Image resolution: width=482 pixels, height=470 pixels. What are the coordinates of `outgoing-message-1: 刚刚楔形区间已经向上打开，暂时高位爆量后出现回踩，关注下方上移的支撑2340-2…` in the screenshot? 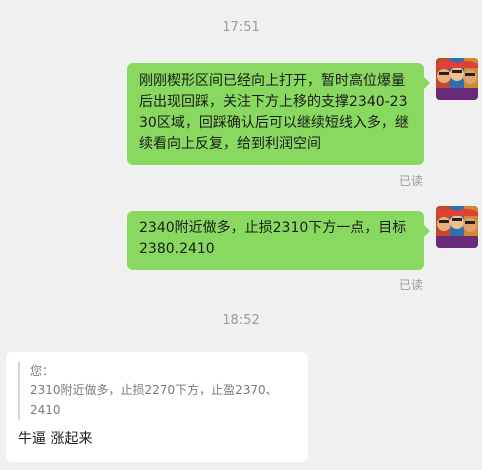 It's located at (278, 114).